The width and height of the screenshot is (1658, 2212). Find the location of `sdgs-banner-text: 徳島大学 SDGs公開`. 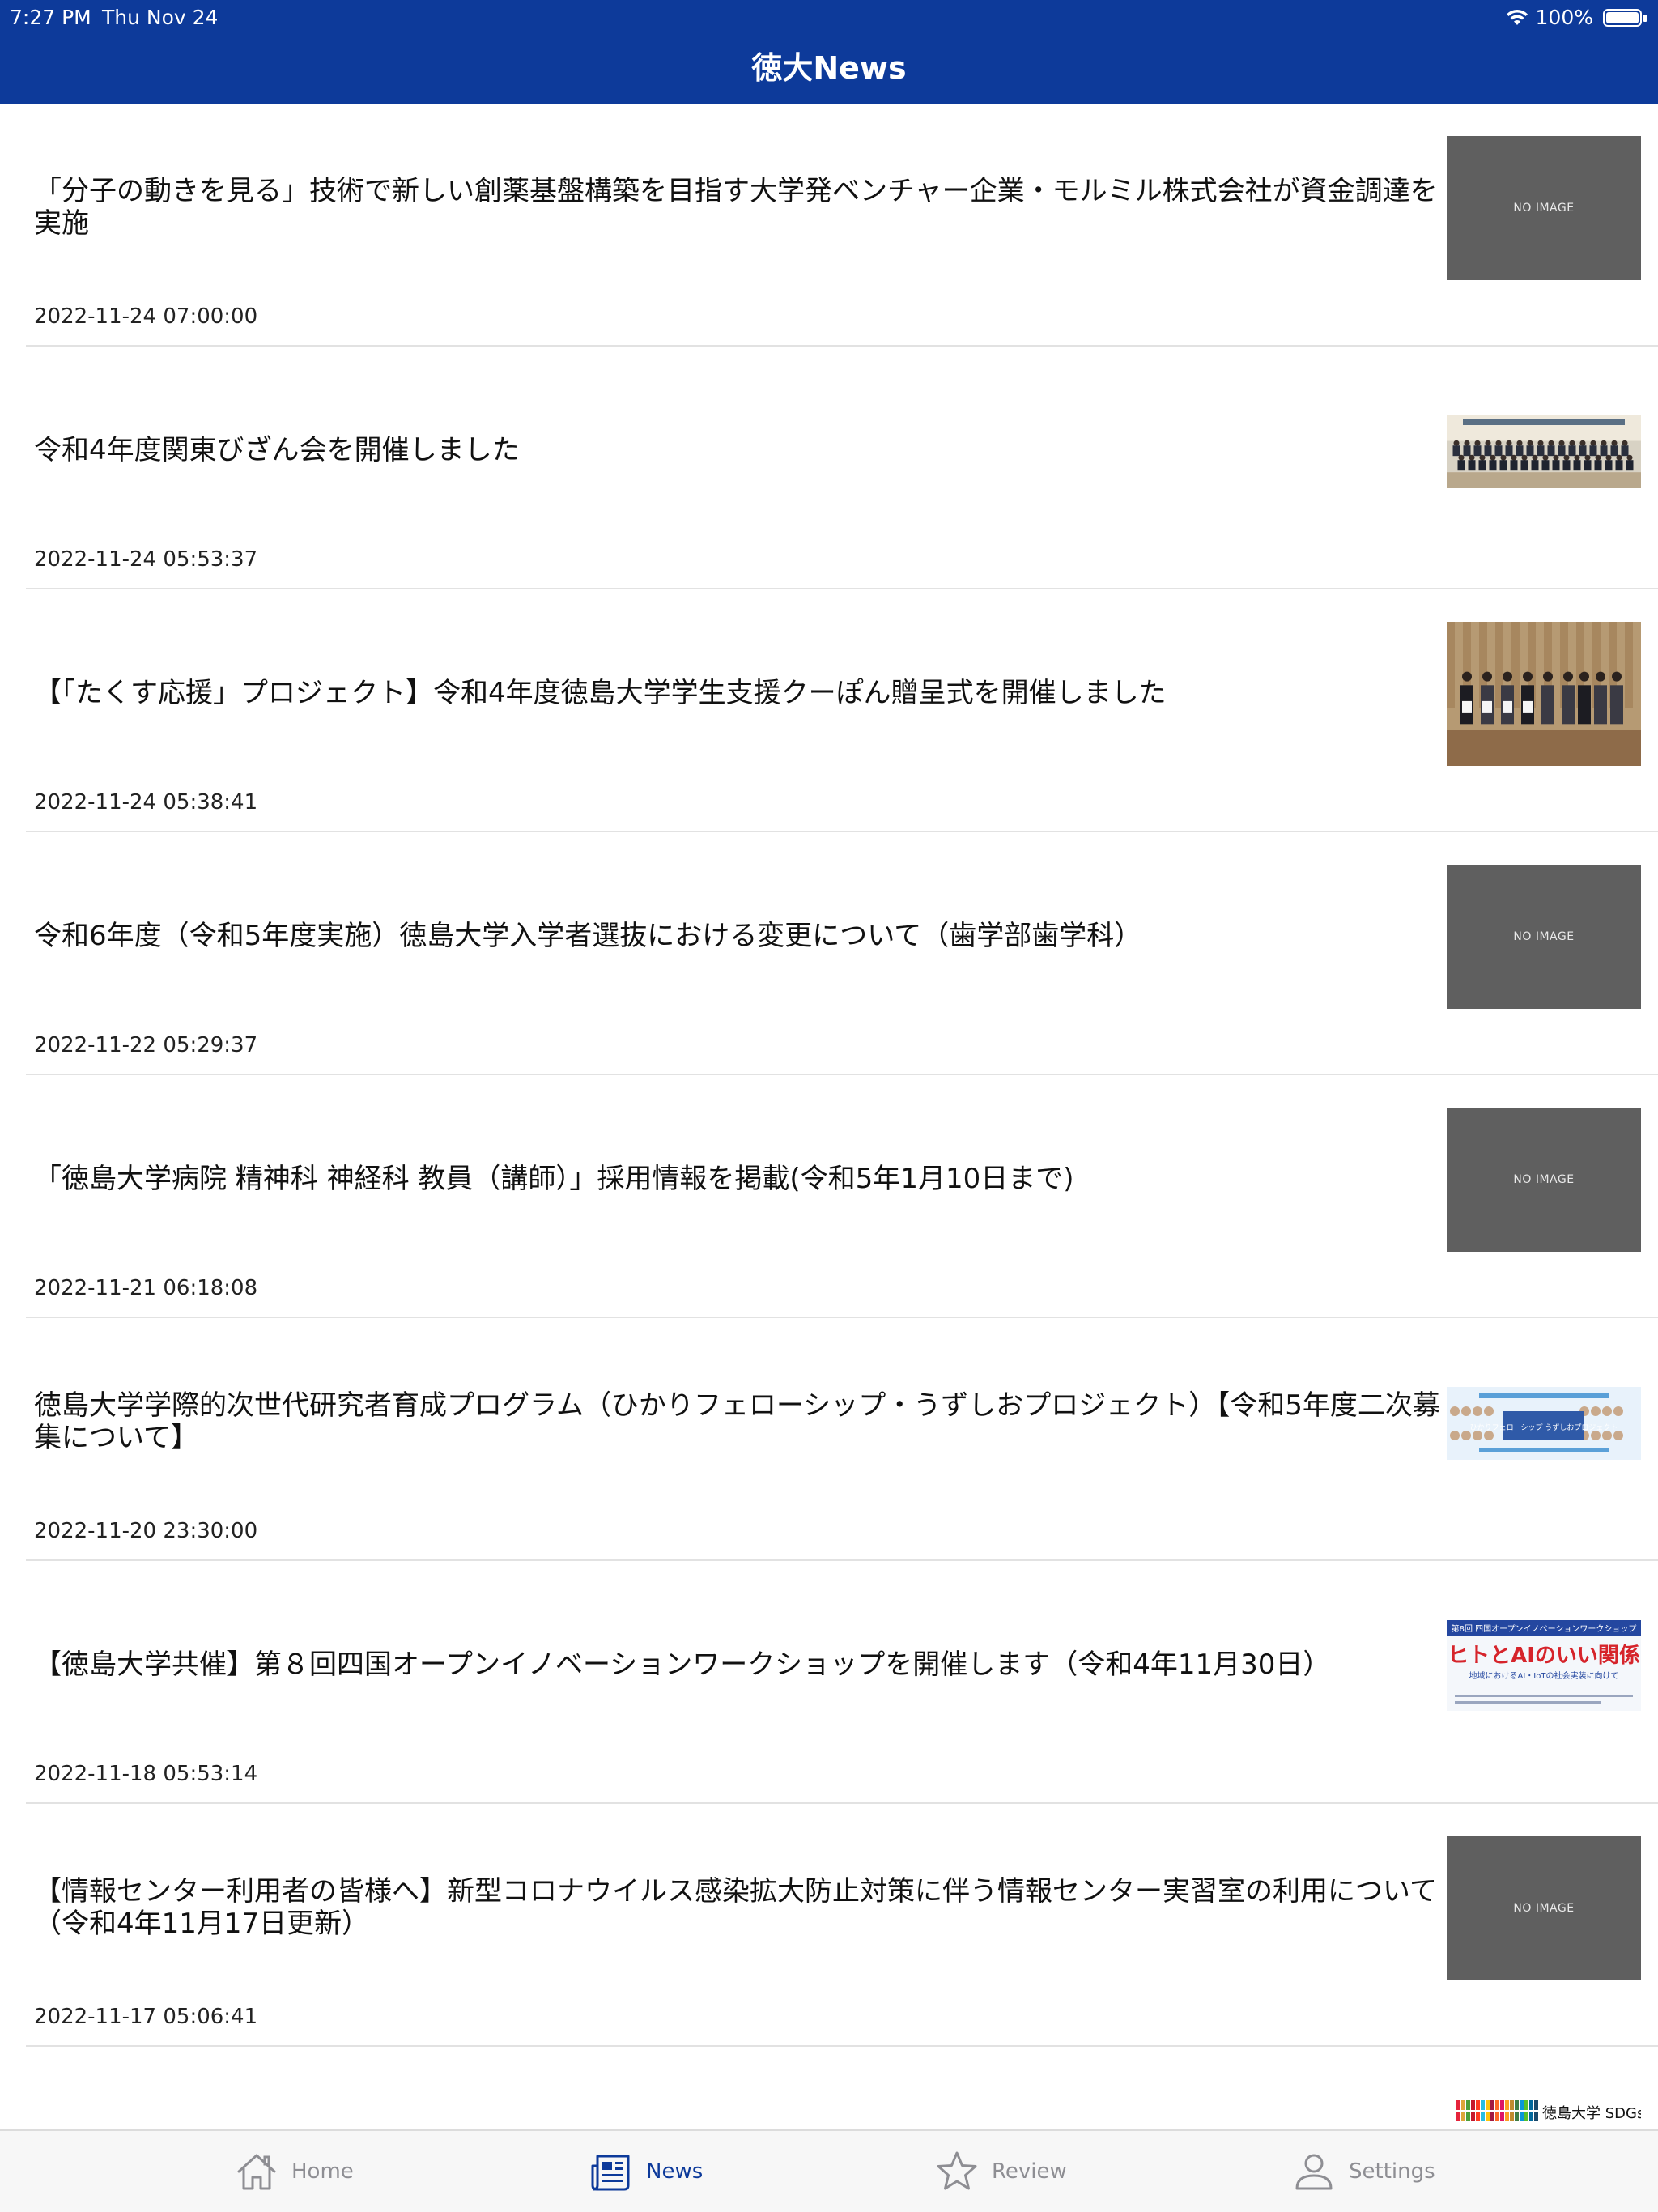

sdgs-banner-text: 徳島大学 SDGs公開 is located at coordinates (1591, 2114).